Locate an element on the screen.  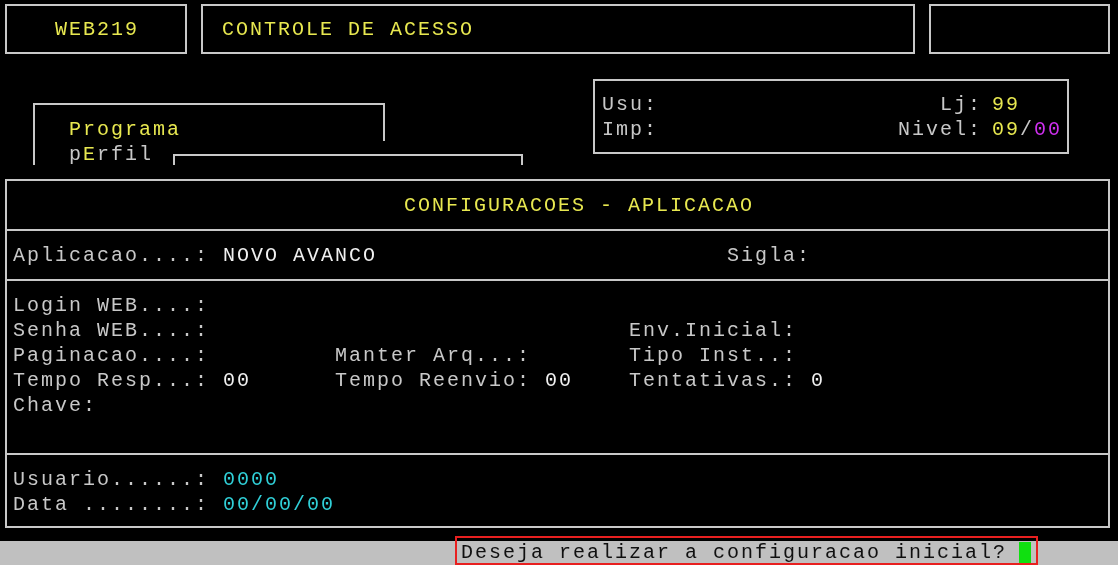
field-label: Nivel: is located at coordinates (940, 129).